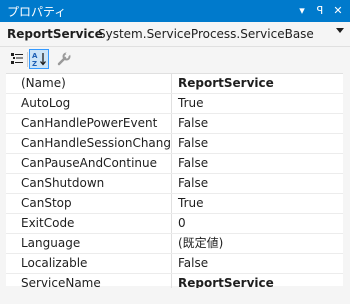  Describe the element at coordinates (258, 223) in the screenshot. I see `property-value: 0` at that location.